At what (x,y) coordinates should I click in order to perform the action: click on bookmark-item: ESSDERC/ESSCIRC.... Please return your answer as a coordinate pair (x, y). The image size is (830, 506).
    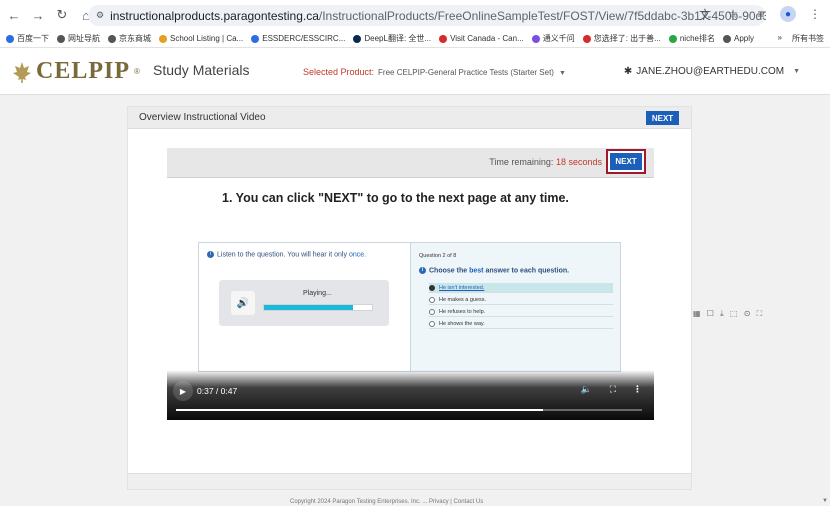
    Looking at the image, I should click on (298, 38).